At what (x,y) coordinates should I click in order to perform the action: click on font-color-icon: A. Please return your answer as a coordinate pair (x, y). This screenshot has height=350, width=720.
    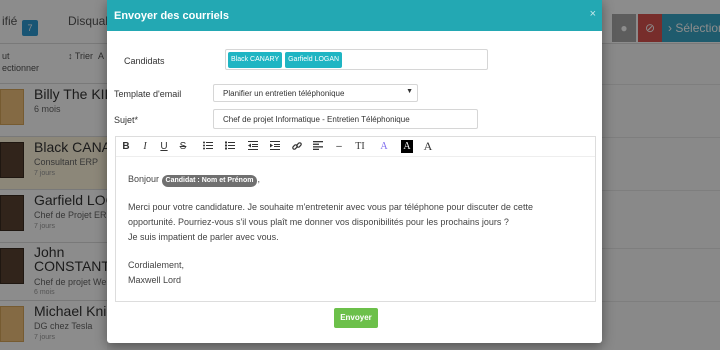
    Looking at the image, I should click on (384, 146).